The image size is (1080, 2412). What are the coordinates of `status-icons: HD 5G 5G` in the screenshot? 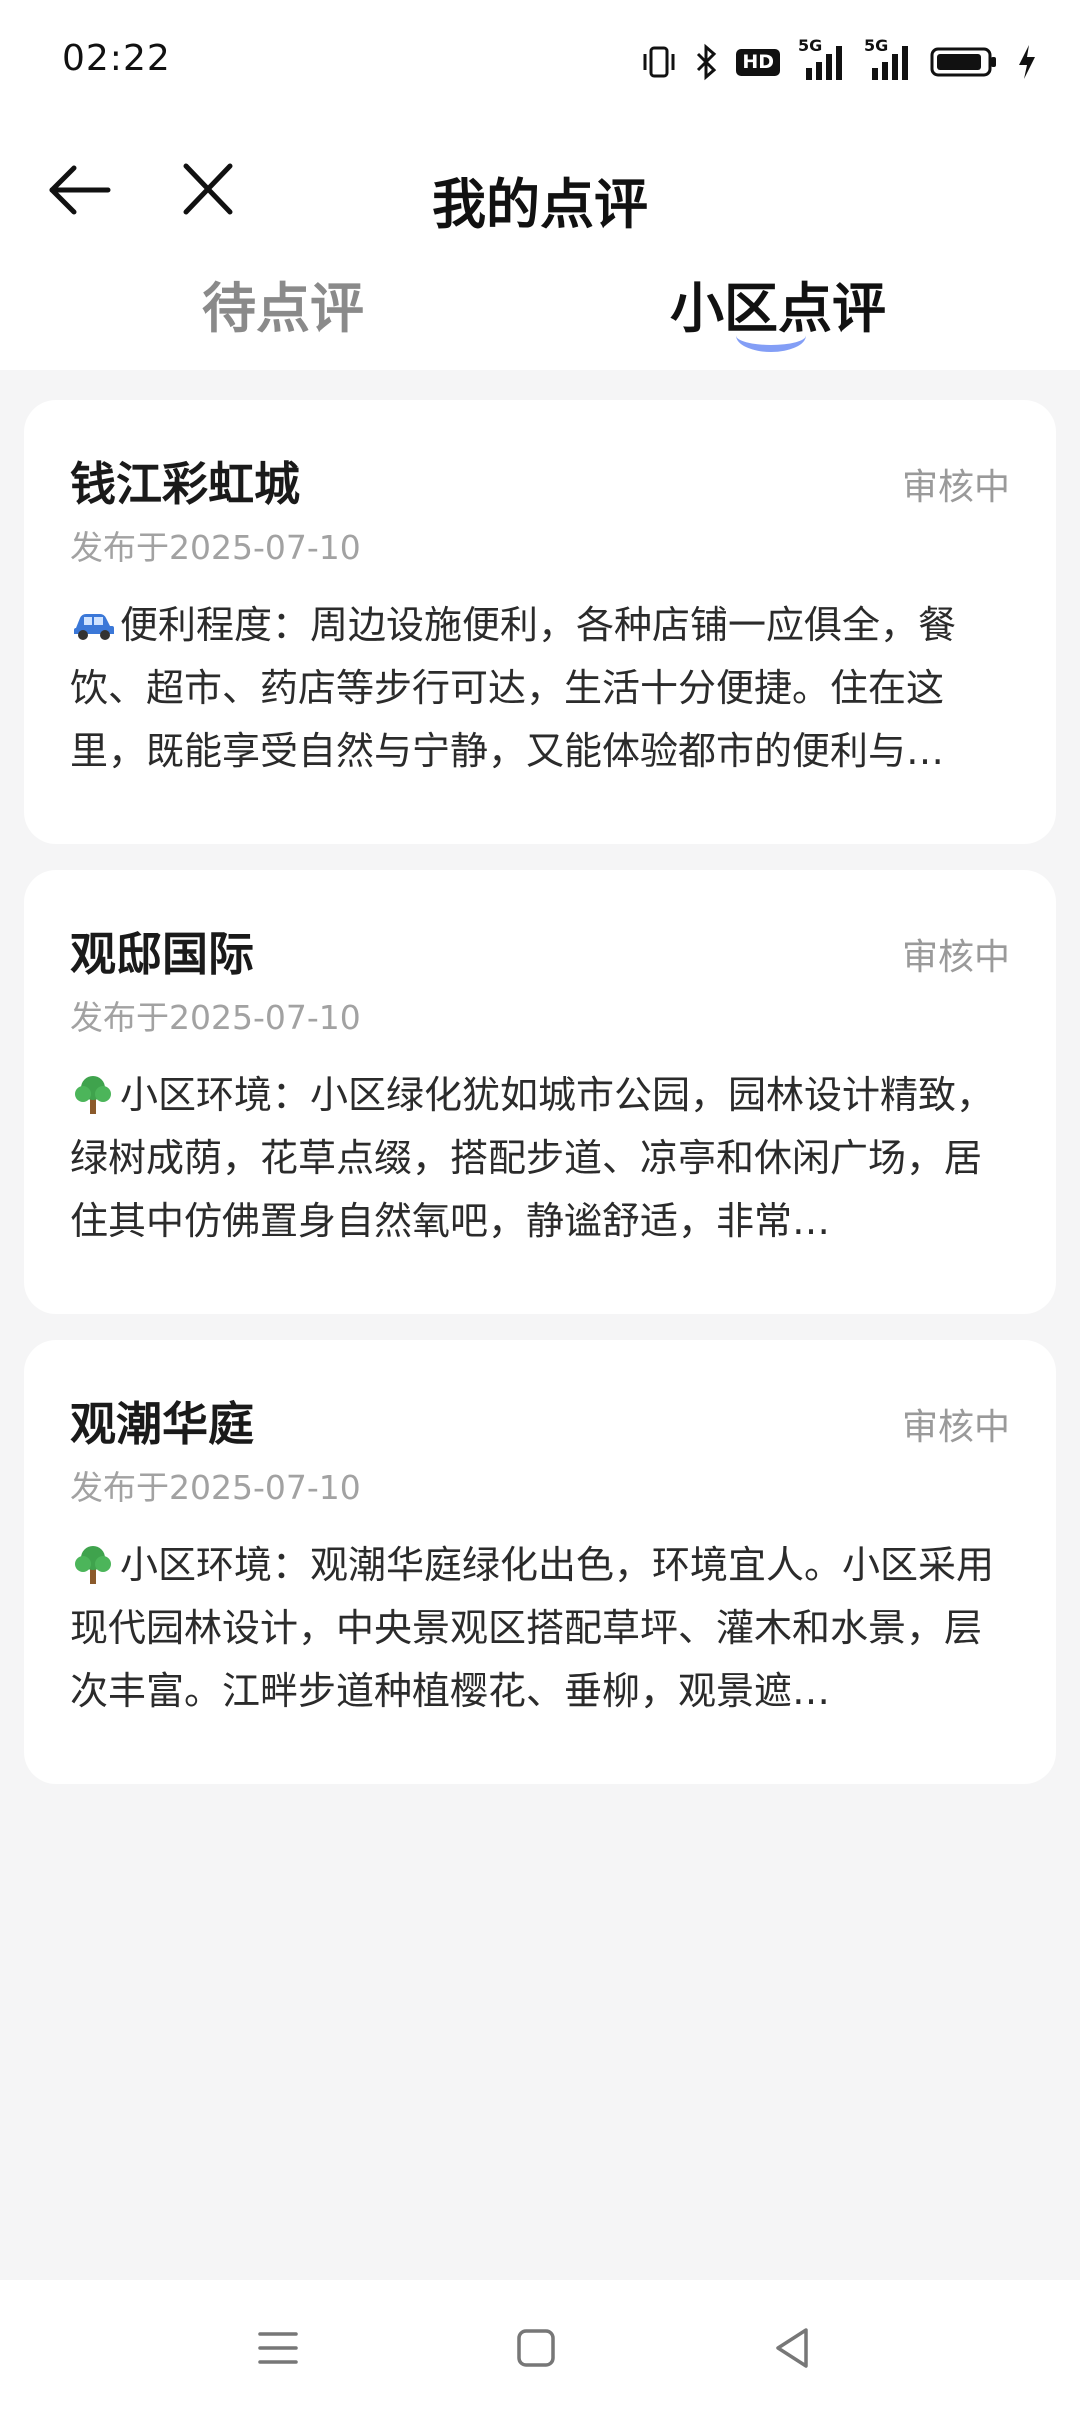 It's located at (840, 61).